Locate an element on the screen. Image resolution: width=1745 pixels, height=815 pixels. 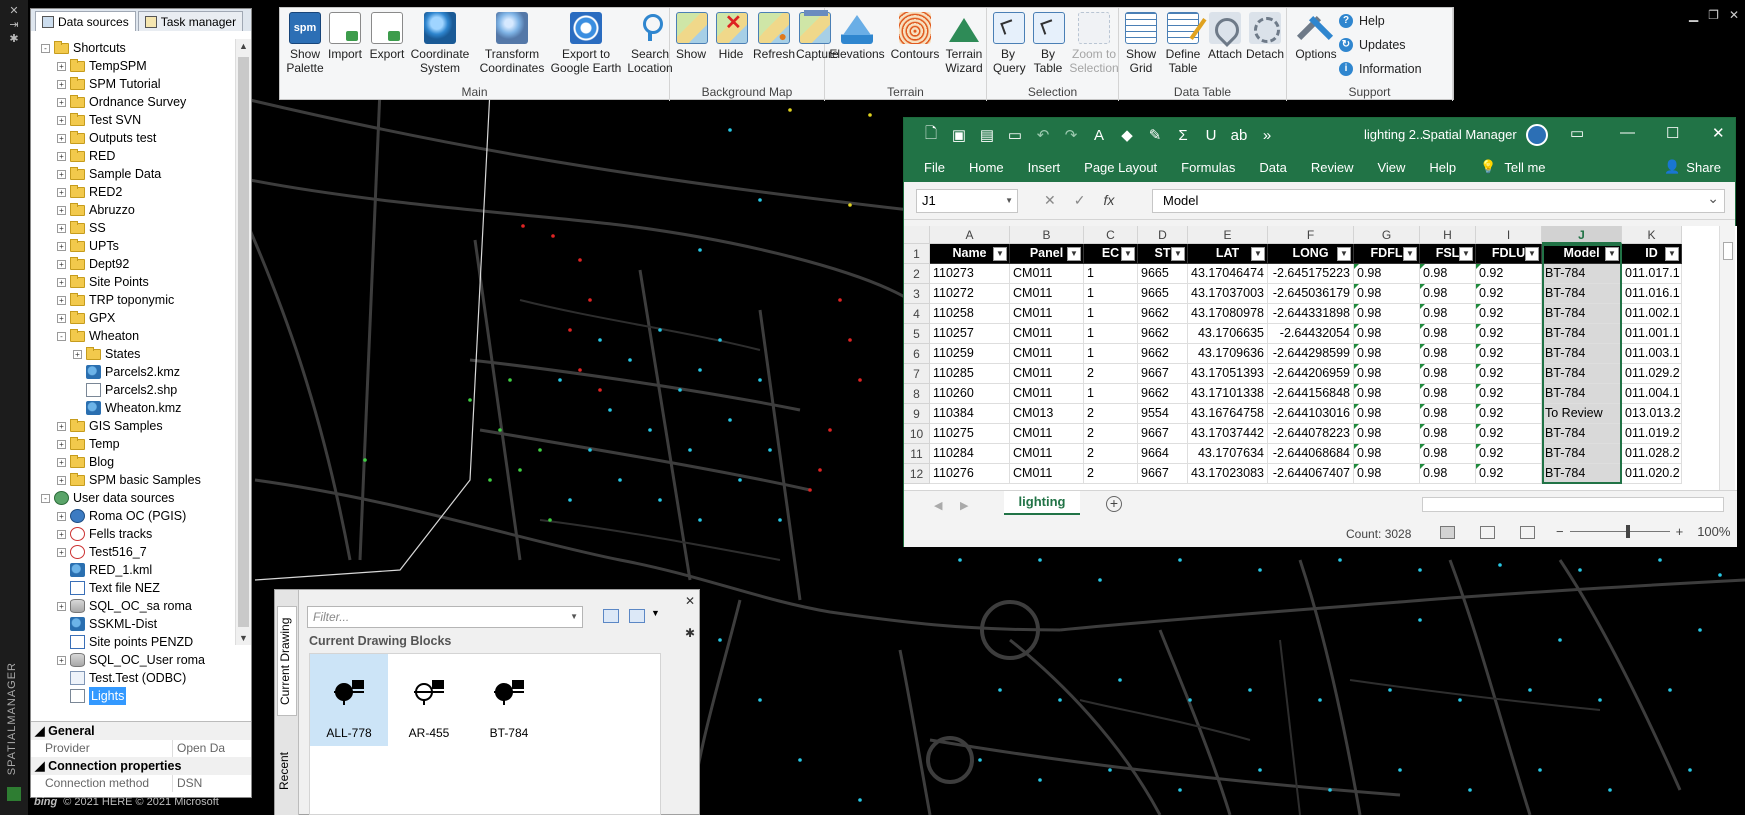
ribbon-display-icon: ▭ is located at coordinates (1577, 133).